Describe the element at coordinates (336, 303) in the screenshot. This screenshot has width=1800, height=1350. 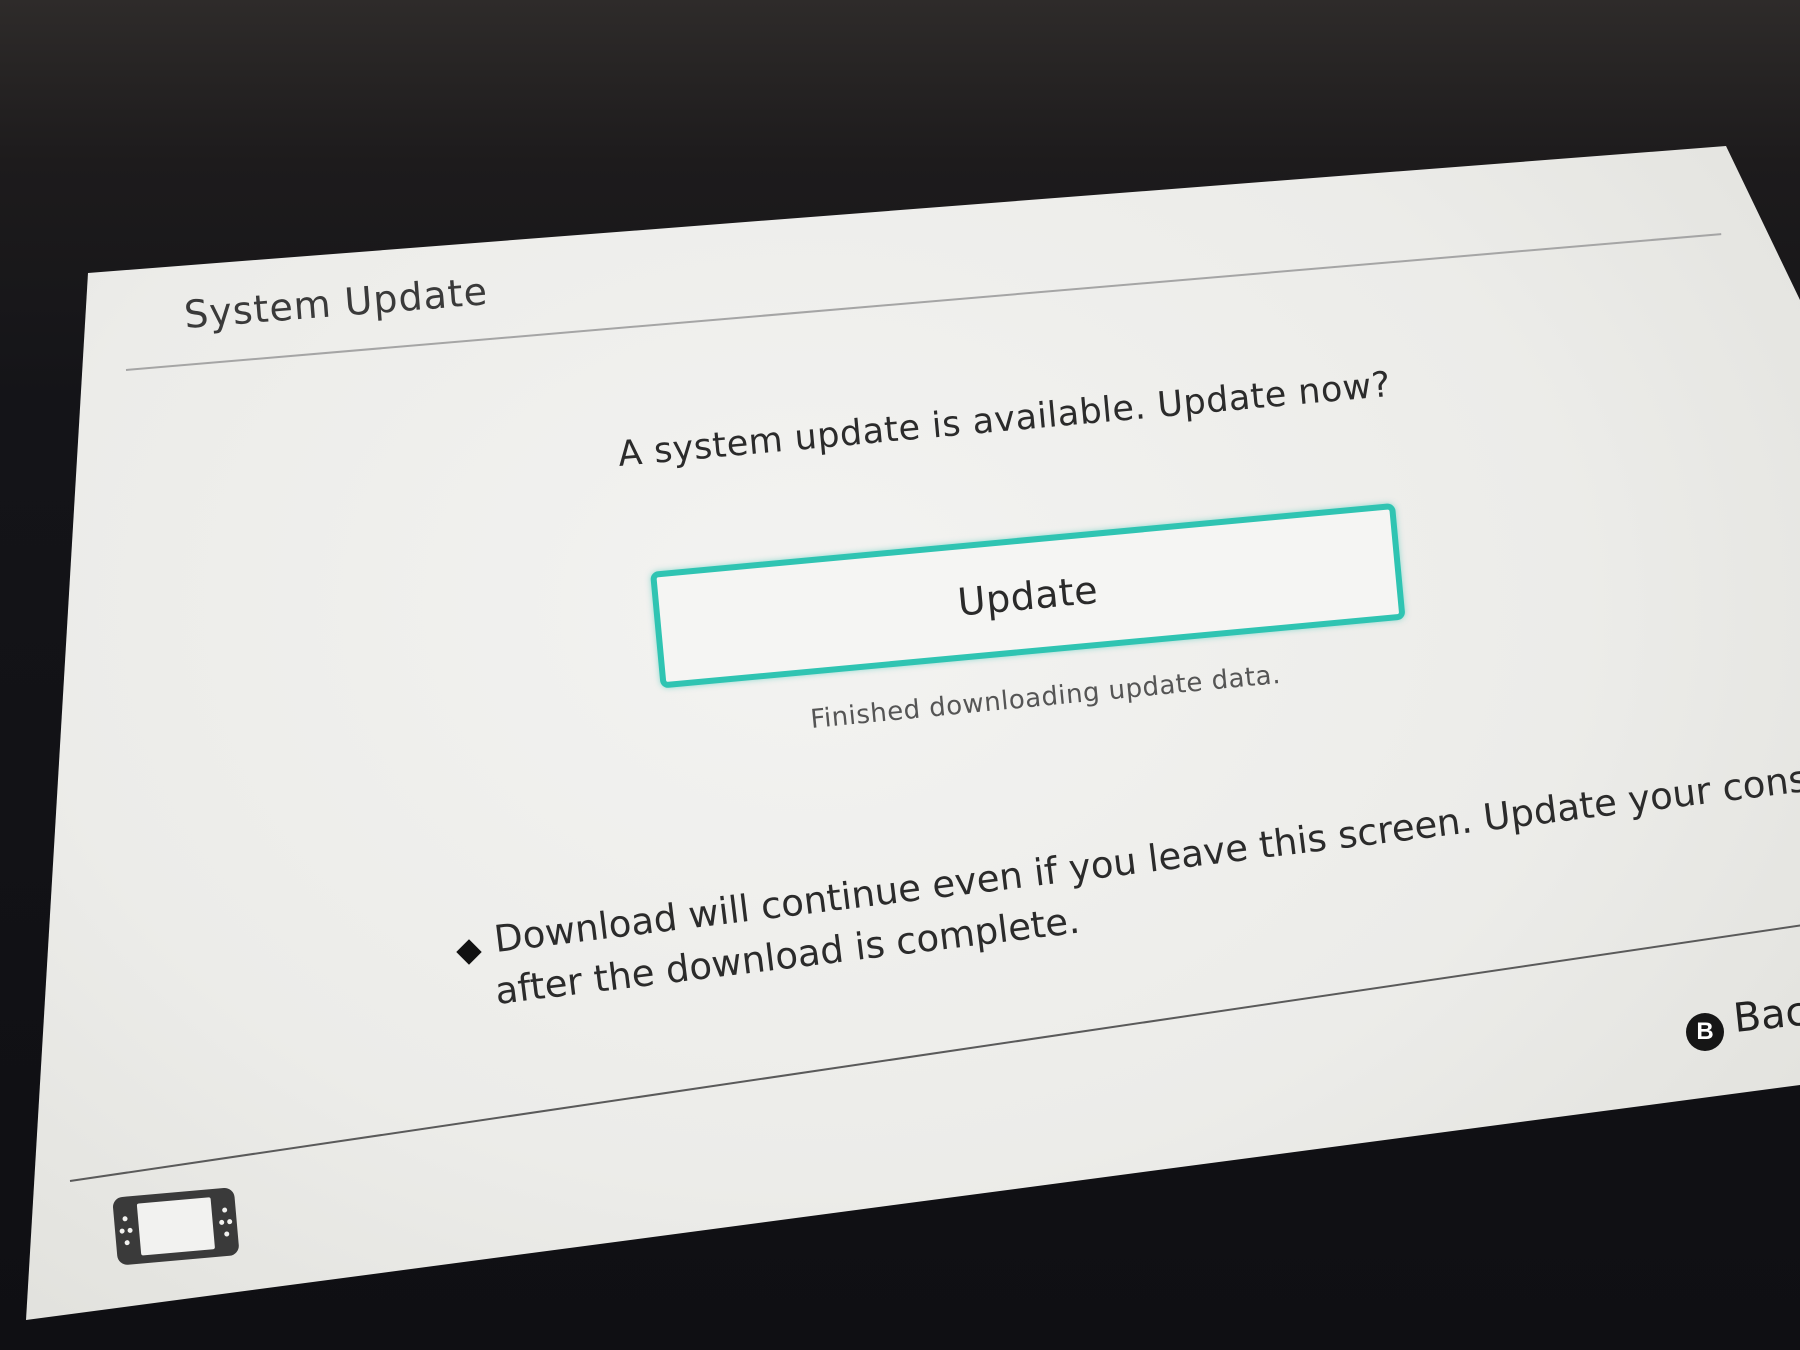
I see `page-title: System Update` at that location.